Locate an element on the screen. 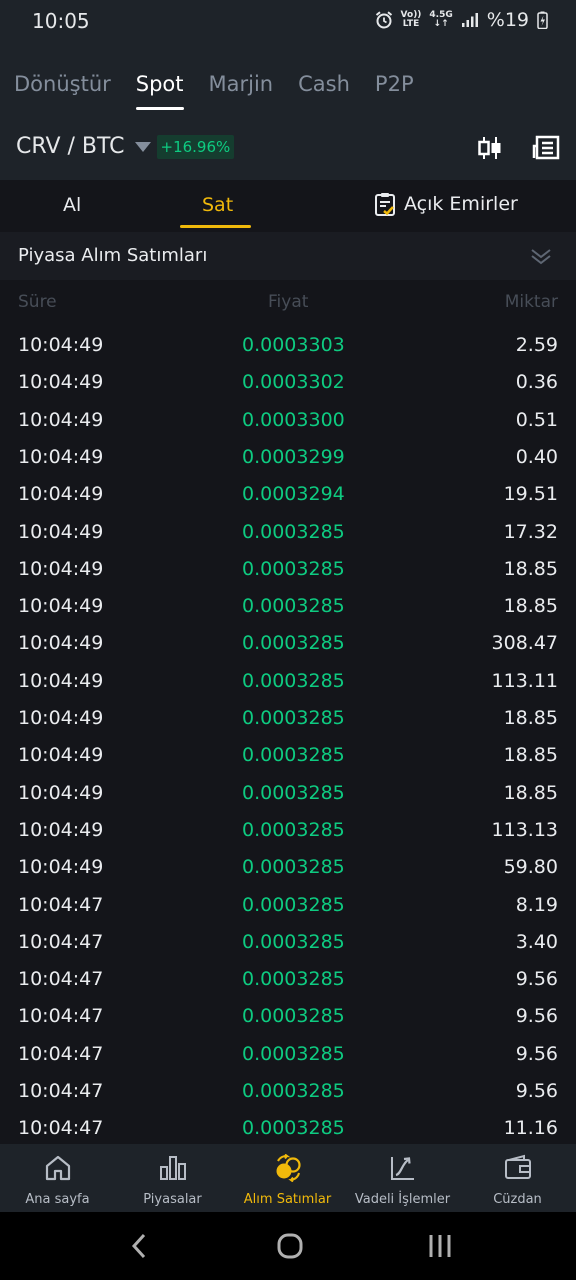  trade-qty: 19.51 is located at coordinates (530, 494).